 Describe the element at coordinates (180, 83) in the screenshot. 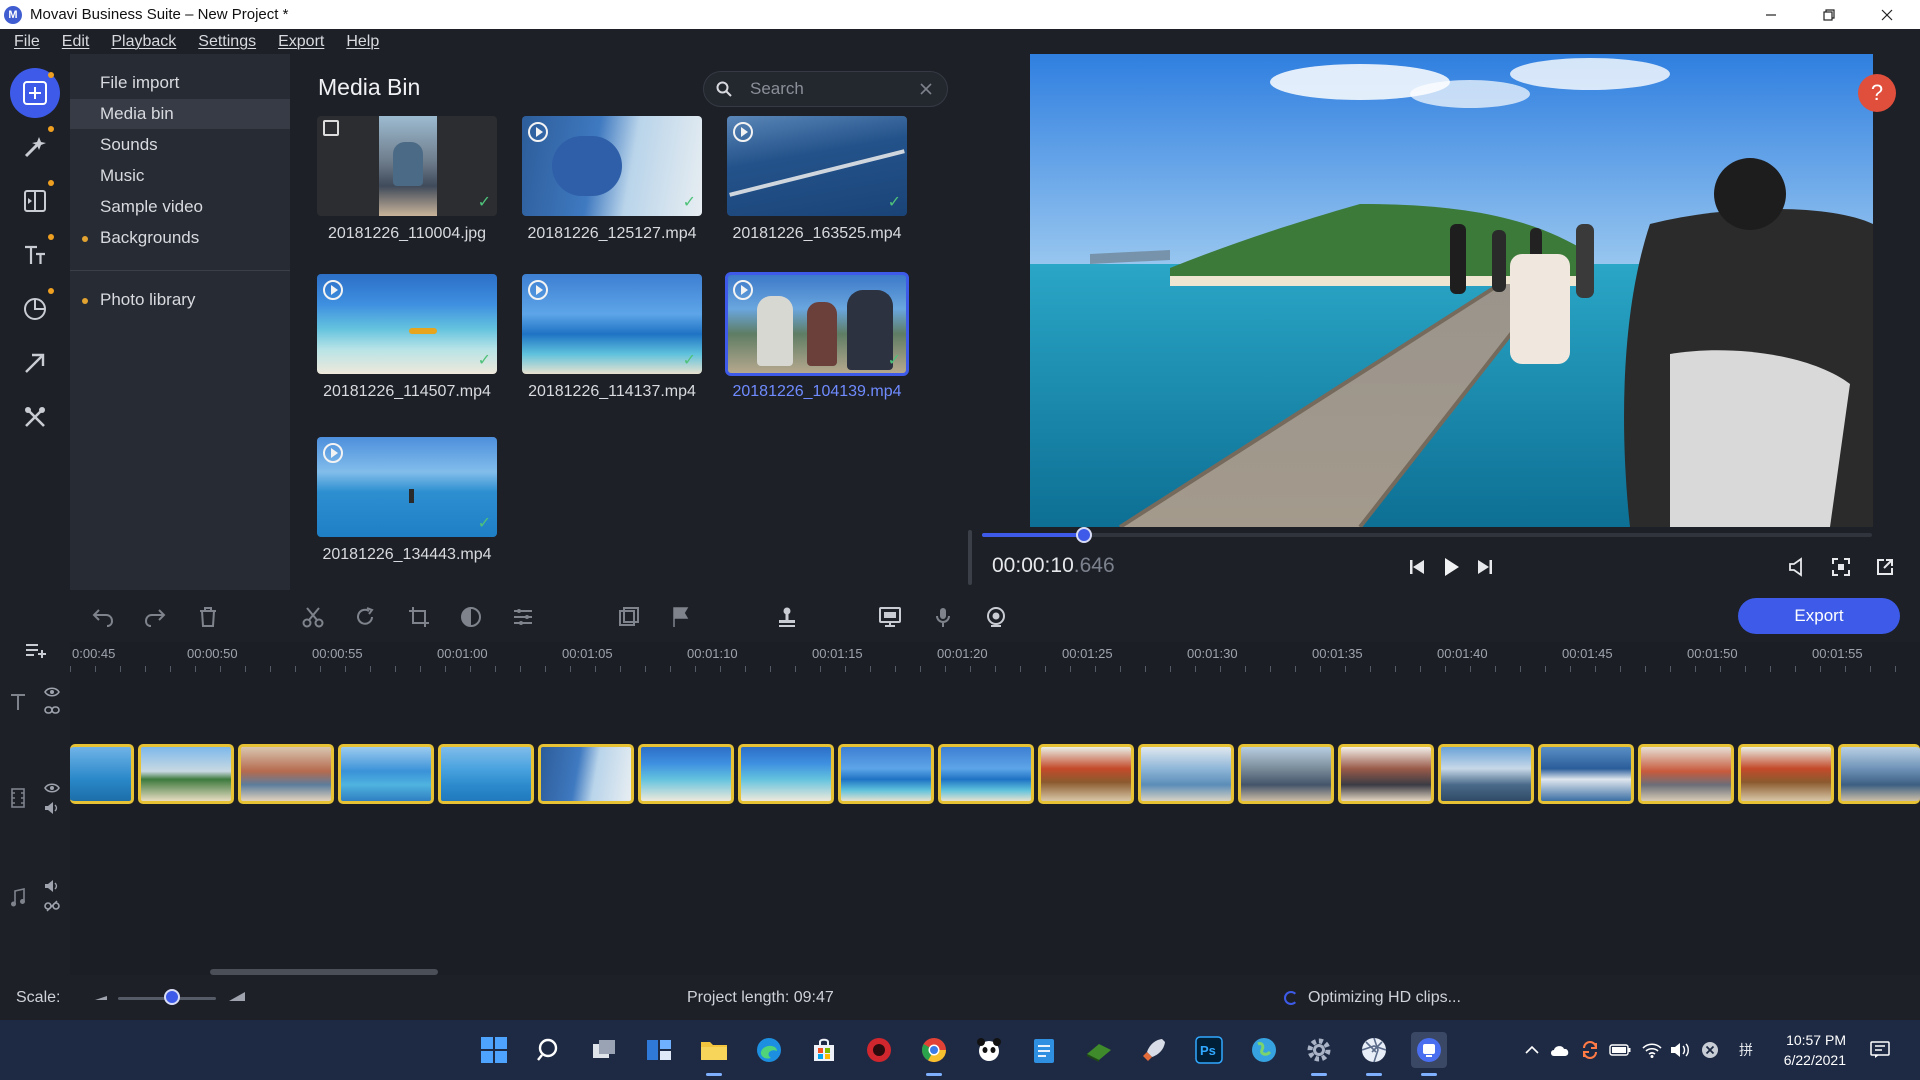

I see `cat-file-import: File import` at that location.